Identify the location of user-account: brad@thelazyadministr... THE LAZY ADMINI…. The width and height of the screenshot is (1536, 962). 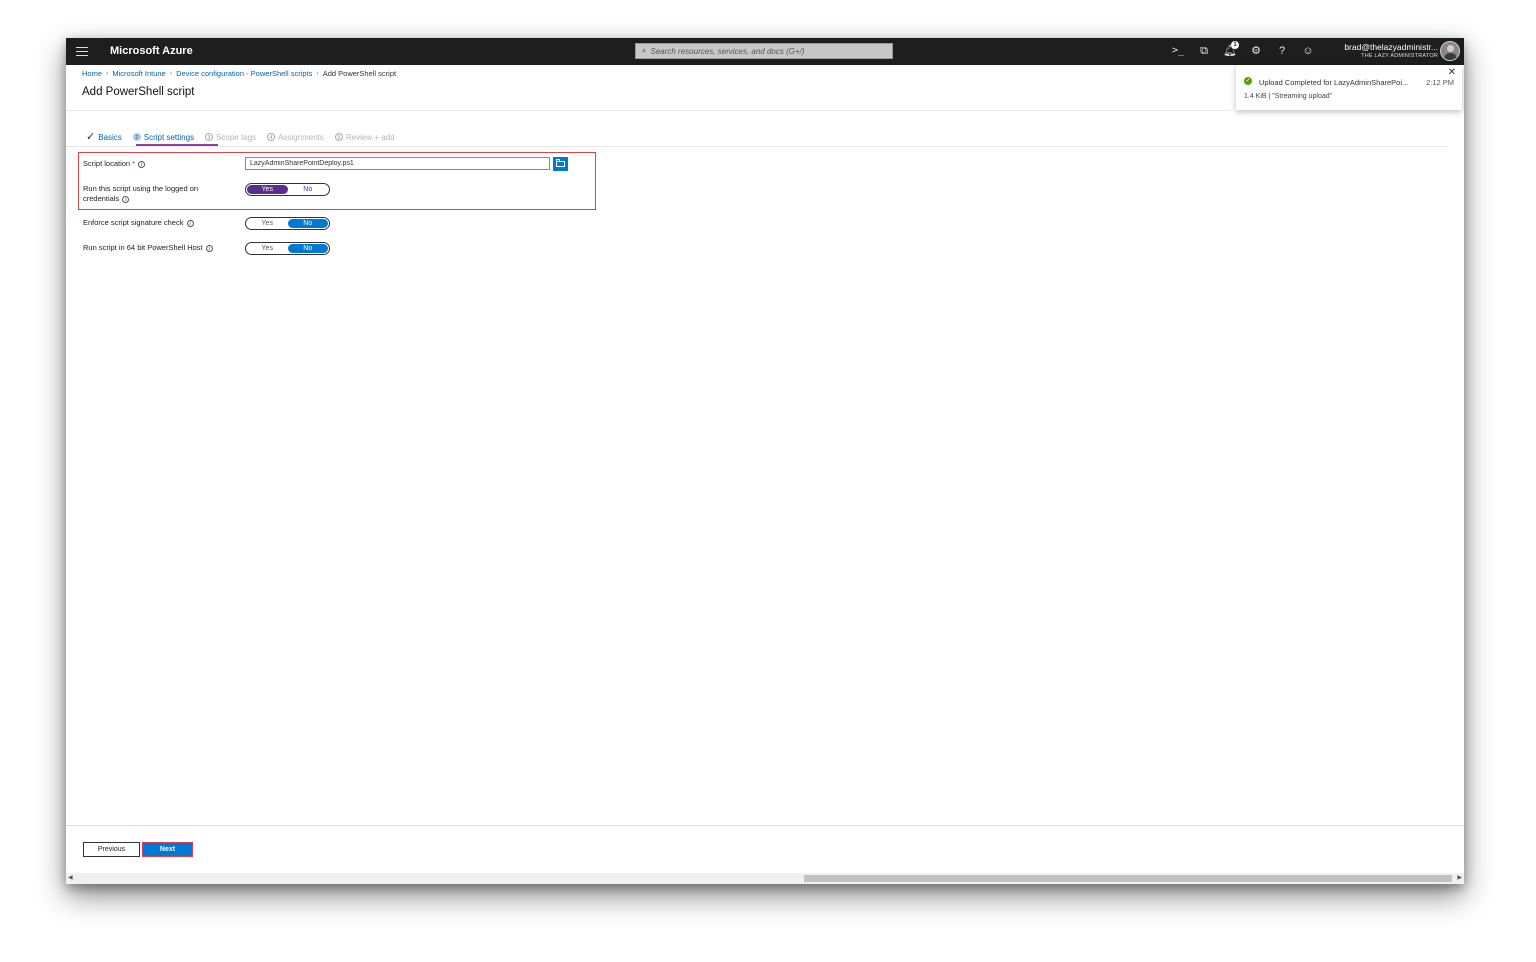
(1391, 50).